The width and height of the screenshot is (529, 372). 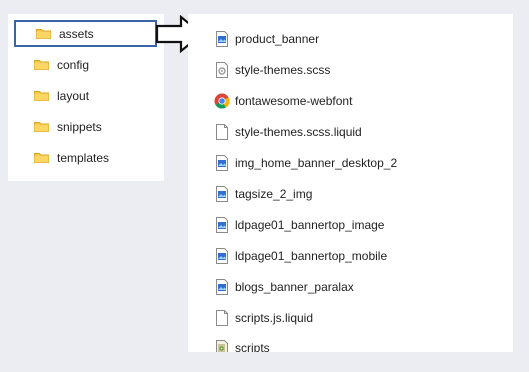 I want to click on file-label: scripts, so click(x=252, y=346).